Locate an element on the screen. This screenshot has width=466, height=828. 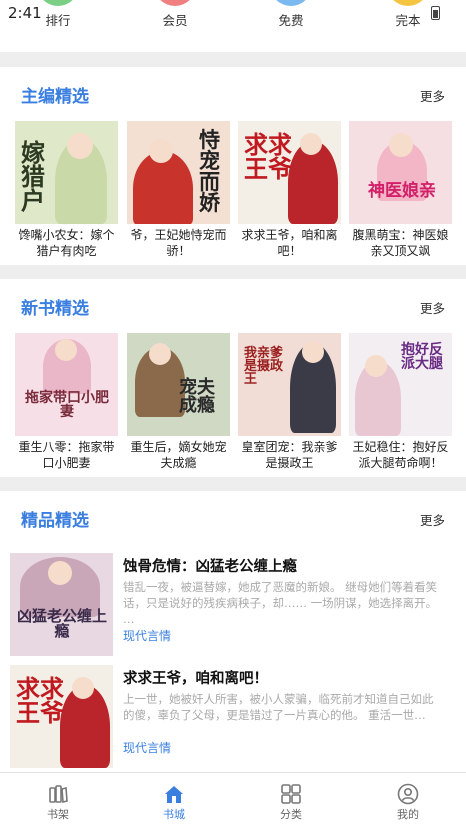
home-icon is located at coordinates (174, 794).